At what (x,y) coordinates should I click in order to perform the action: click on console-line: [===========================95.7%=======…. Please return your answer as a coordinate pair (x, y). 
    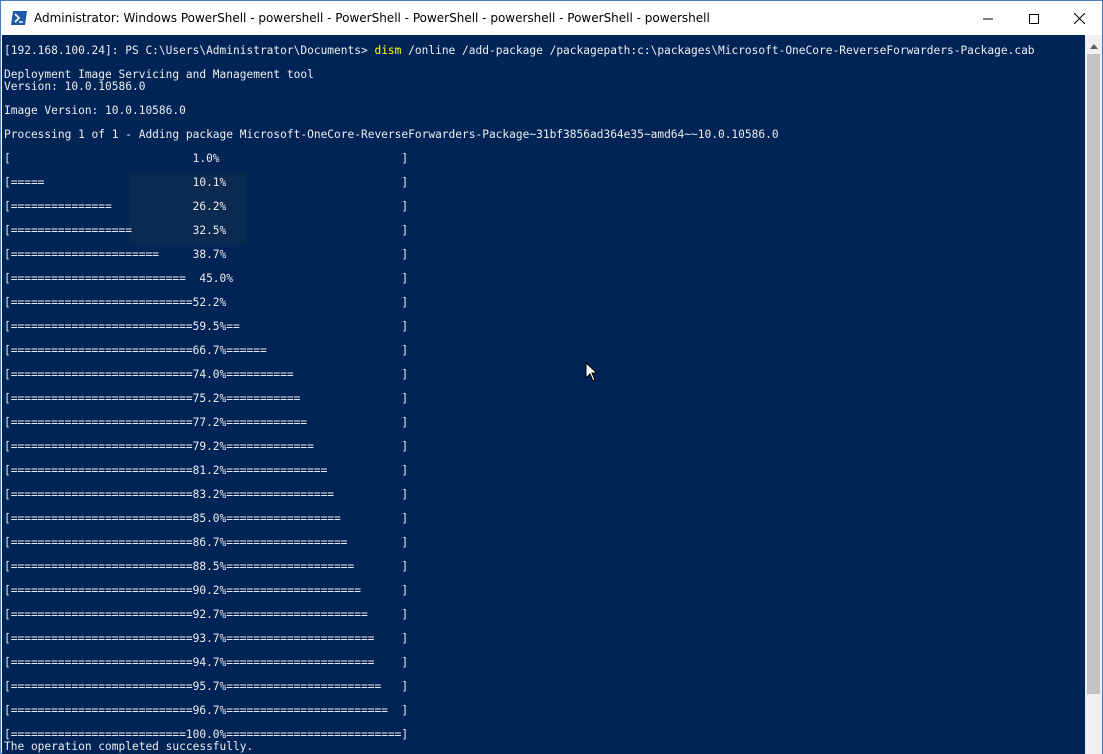
    Looking at the image, I should click on (206, 686).